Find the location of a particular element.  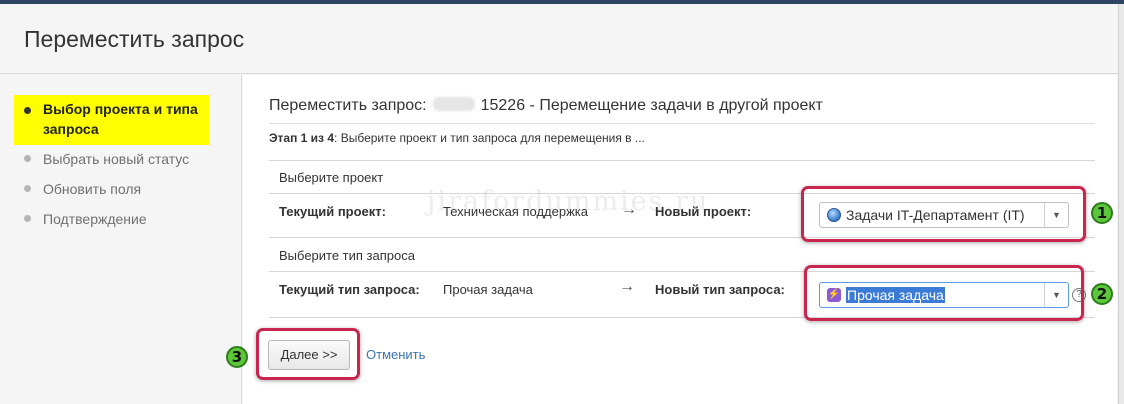

step-select-project: Выбор проекта и типа запроса is located at coordinates (111, 120).